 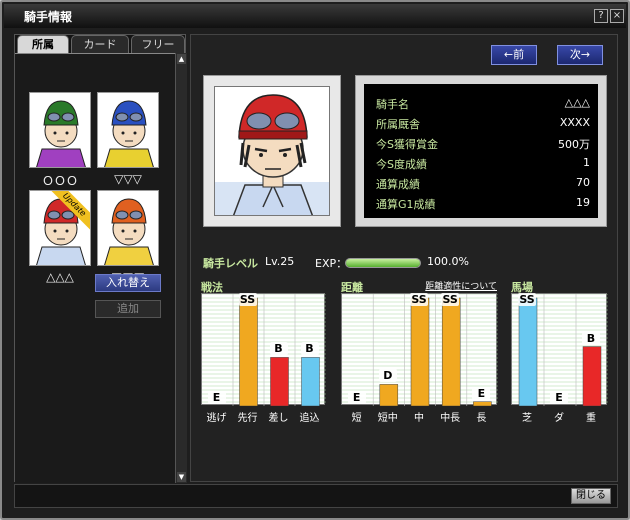 I want to click on exp-bar-fill, so click(x=383, y=263).